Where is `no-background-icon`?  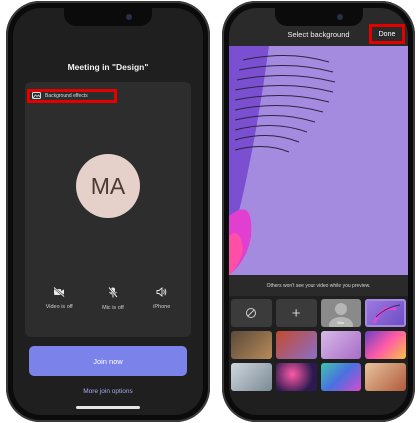
no-background-icon is located at coordinates (251, 313).